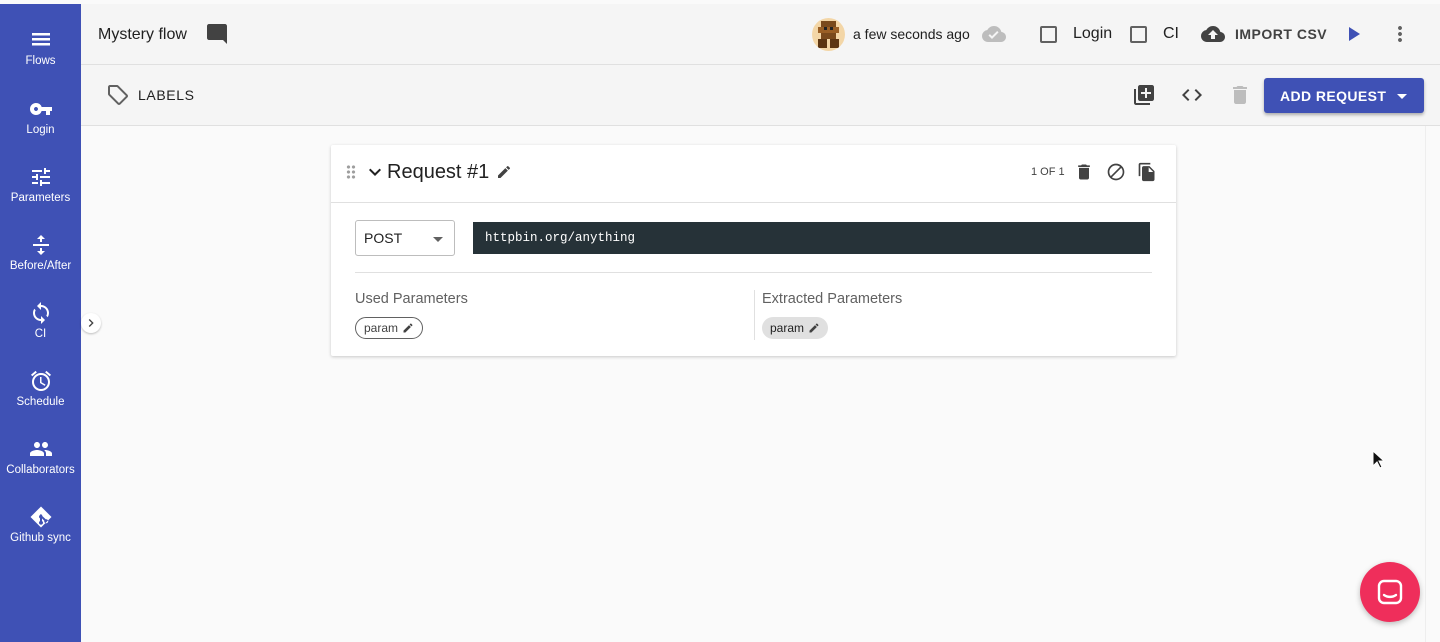  I want to click on add-box-icon, so click(1144, 95).